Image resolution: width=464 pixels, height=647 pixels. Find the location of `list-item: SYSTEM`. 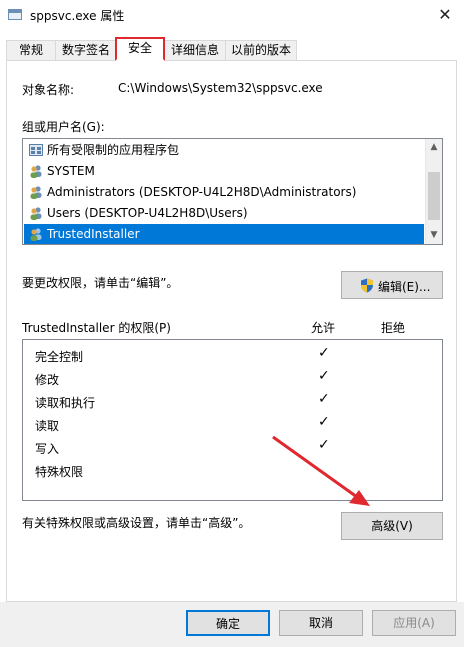

list-item: SYSTEM is located at coordinates (224, 171).